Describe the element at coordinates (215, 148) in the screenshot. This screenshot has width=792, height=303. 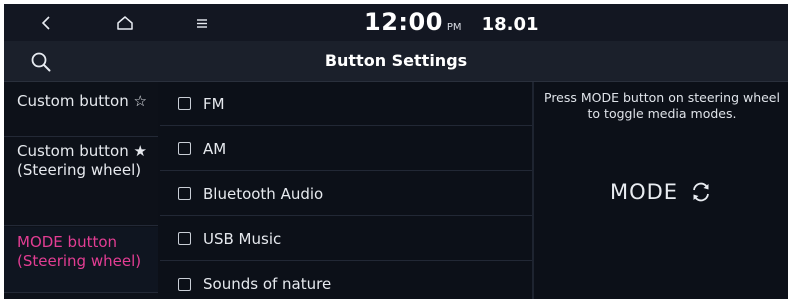
I see `option-label: AM` at that location.